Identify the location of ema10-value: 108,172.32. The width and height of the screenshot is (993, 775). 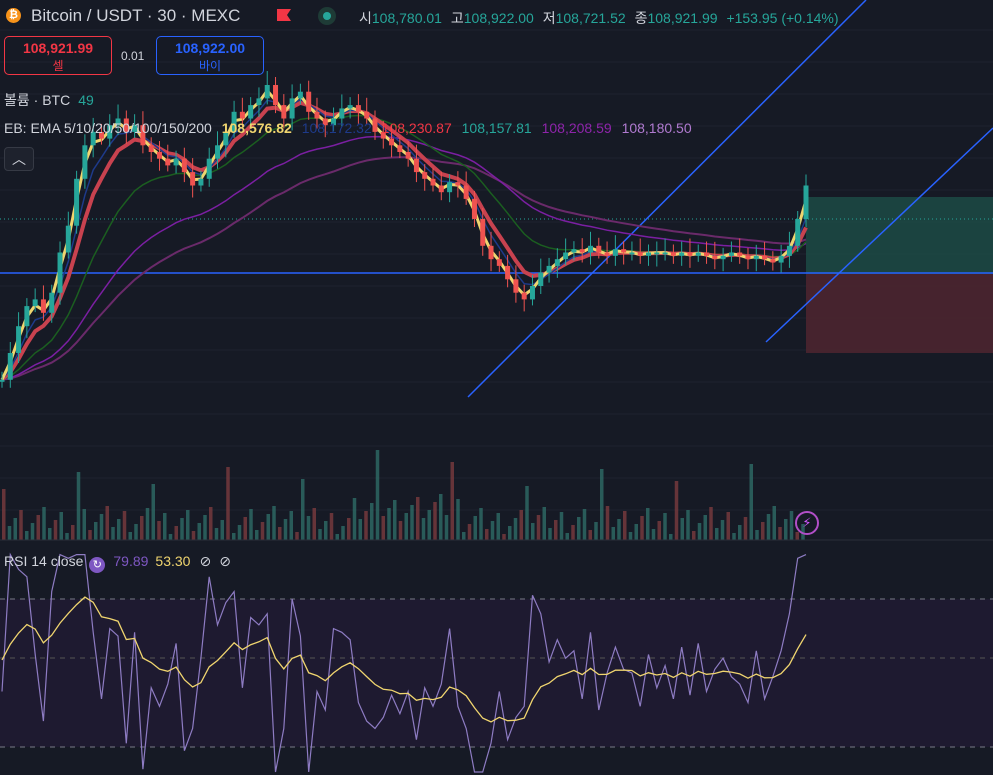
(336, 128).